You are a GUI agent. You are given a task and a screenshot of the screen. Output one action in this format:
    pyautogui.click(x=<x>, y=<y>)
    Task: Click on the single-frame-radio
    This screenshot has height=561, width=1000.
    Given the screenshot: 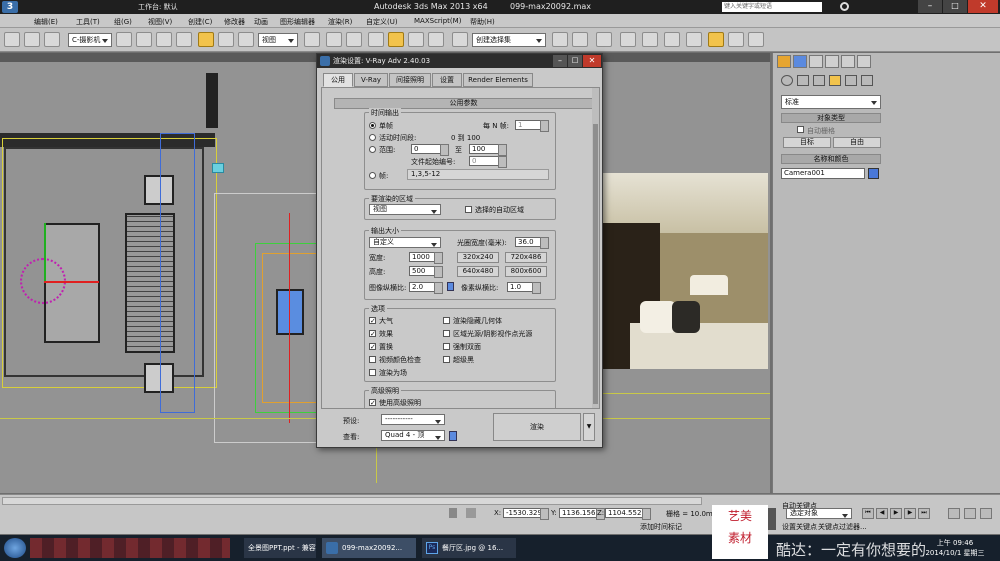 What is the action you would take?
    pyautogui.click(x=372, y=125)
    